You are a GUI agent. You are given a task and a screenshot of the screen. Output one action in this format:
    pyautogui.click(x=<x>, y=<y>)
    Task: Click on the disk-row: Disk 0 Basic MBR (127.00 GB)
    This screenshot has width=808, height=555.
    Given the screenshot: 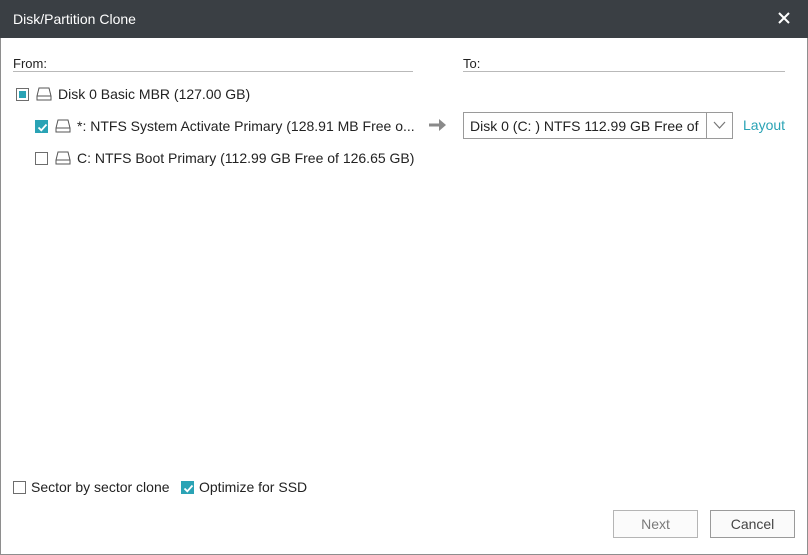 What is the action you would take?
    pyautogui.click(x=133, y=94)
    